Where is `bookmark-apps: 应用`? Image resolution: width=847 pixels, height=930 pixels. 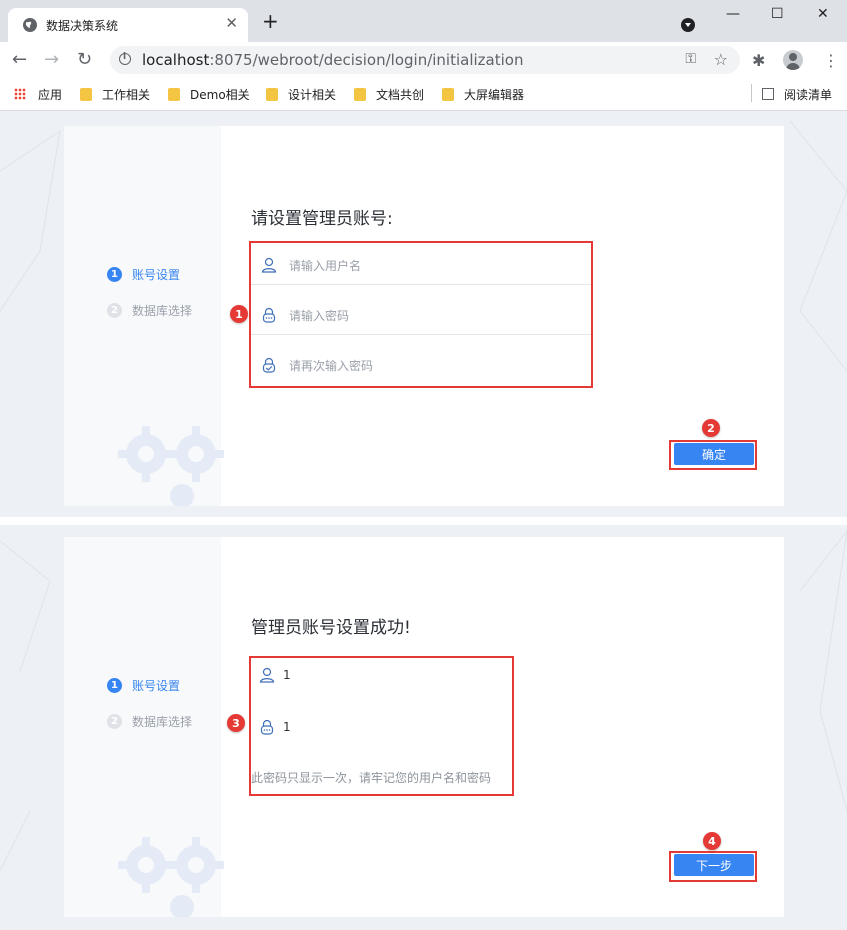
bookmark-apps: 应用 is located at coordinates (38, 94).